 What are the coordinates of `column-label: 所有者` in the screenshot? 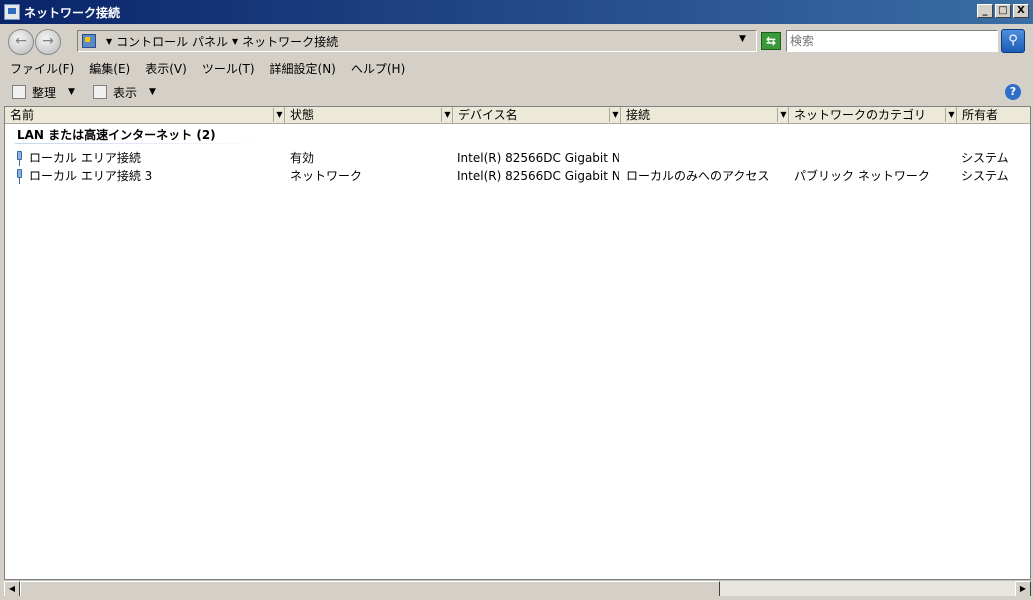 It's located at (980, 115).